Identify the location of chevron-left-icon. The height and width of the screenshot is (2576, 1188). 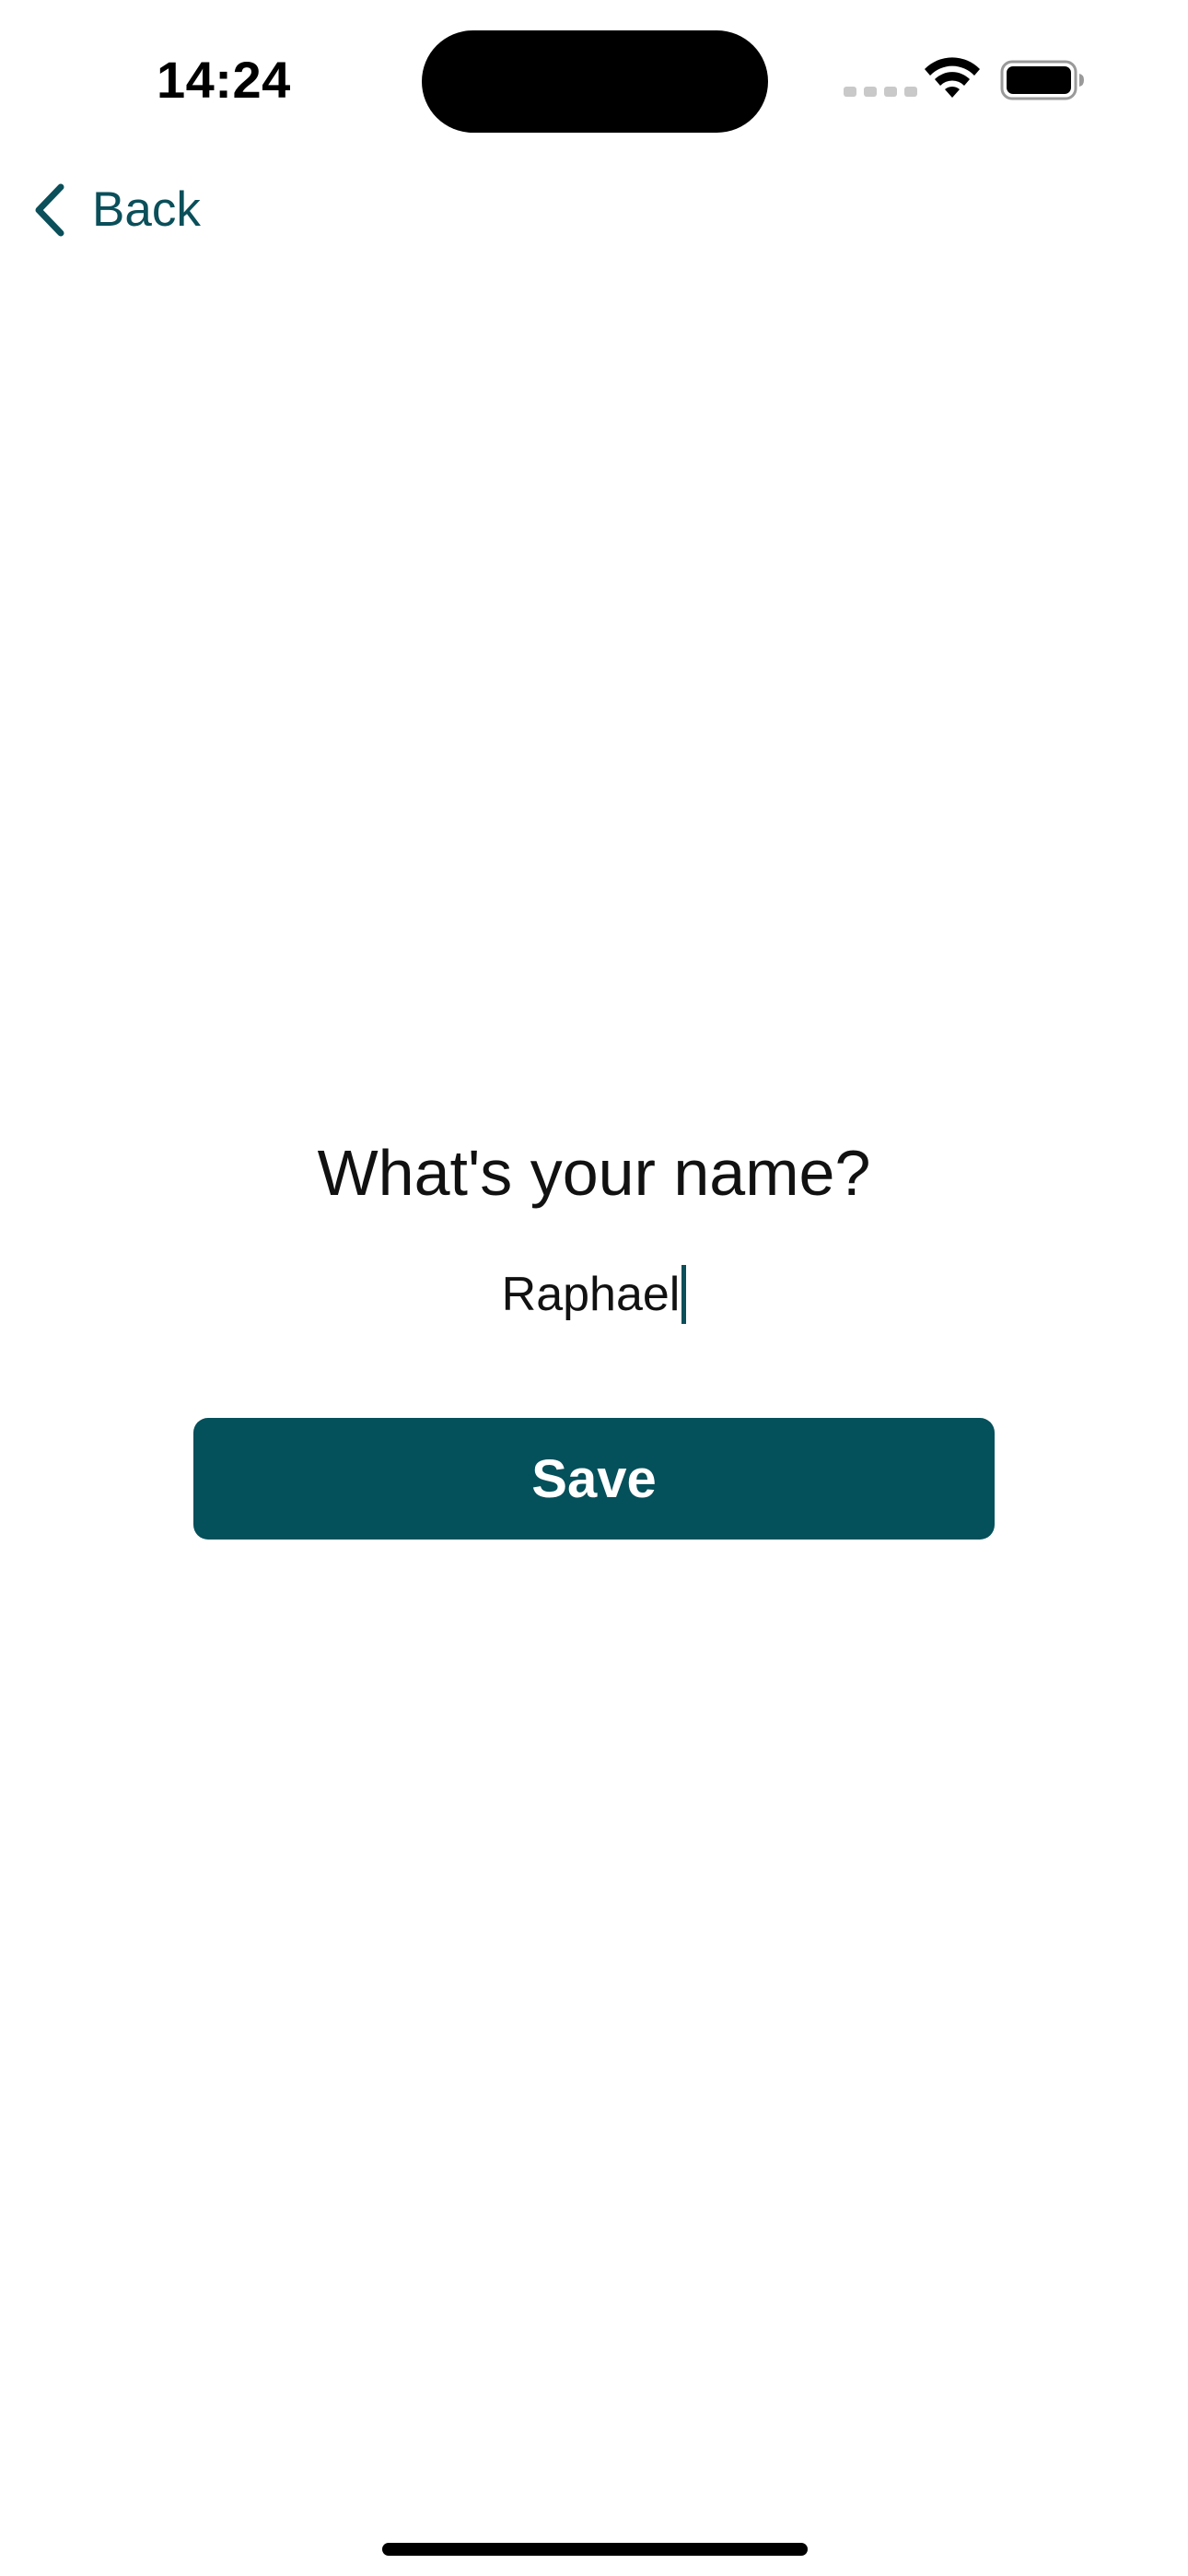
(49, 210).